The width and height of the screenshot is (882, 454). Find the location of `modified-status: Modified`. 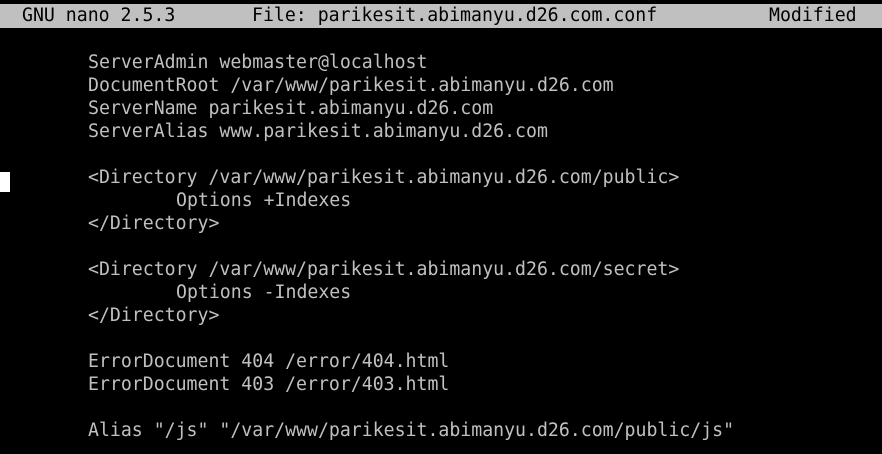

modified-status: Modified is located at coordinates (813, 15).